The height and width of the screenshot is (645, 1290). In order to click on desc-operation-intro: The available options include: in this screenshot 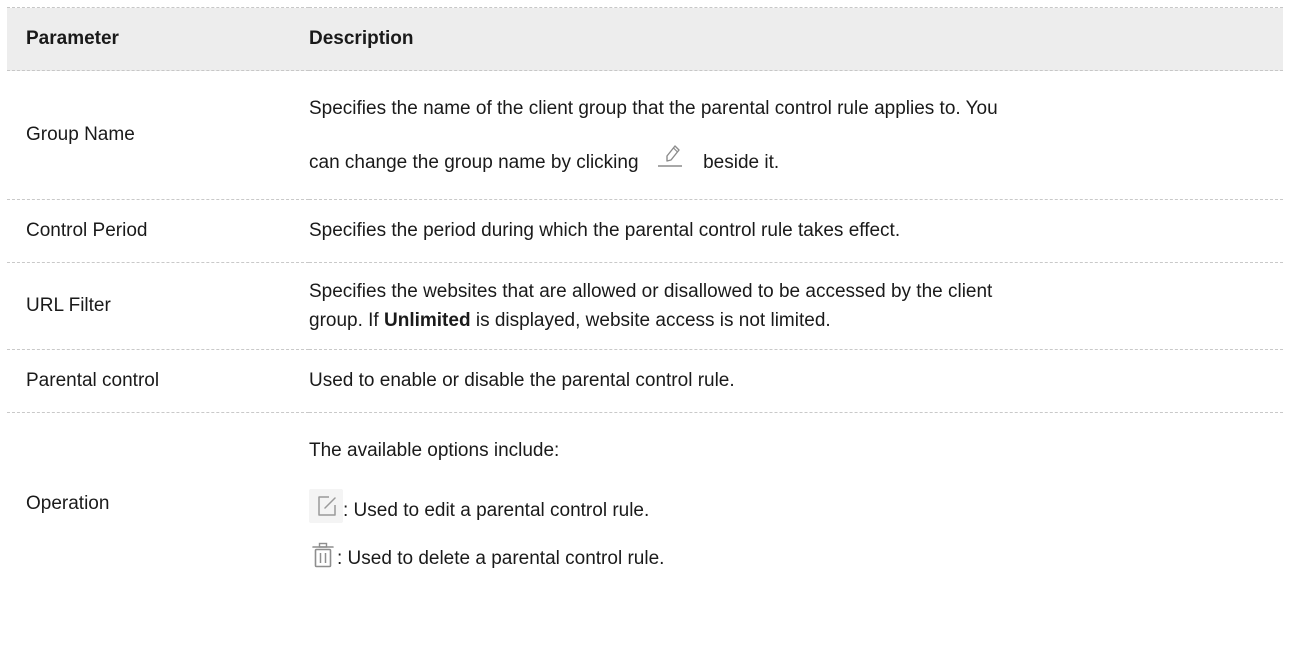, I will do `click(434, 450)`.